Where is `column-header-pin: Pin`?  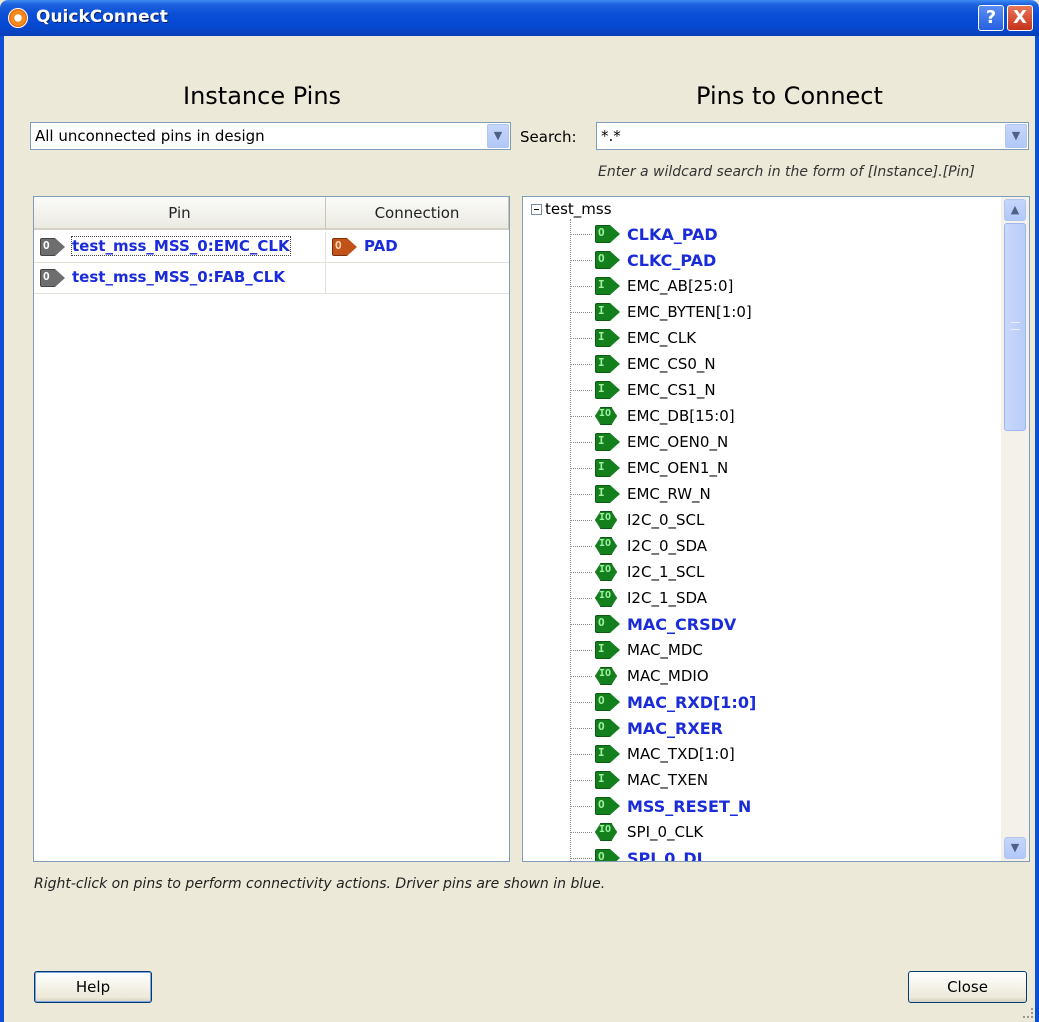 column-header-pin: Pin is located at coordinates (180, 213).